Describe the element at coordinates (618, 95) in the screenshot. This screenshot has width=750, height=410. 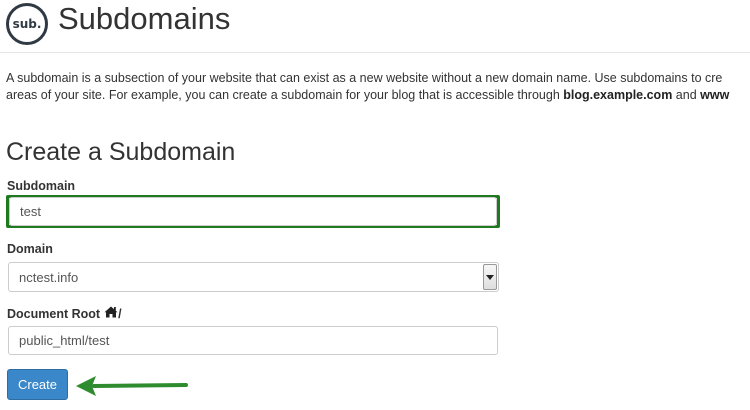
I see `example-domain-1: blog.example.com` at that location.